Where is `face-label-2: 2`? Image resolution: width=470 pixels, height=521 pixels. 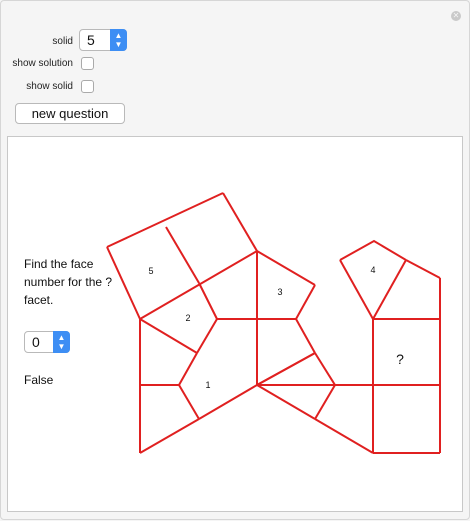 face-label-2: 2 is located at coordinates (187, 318).